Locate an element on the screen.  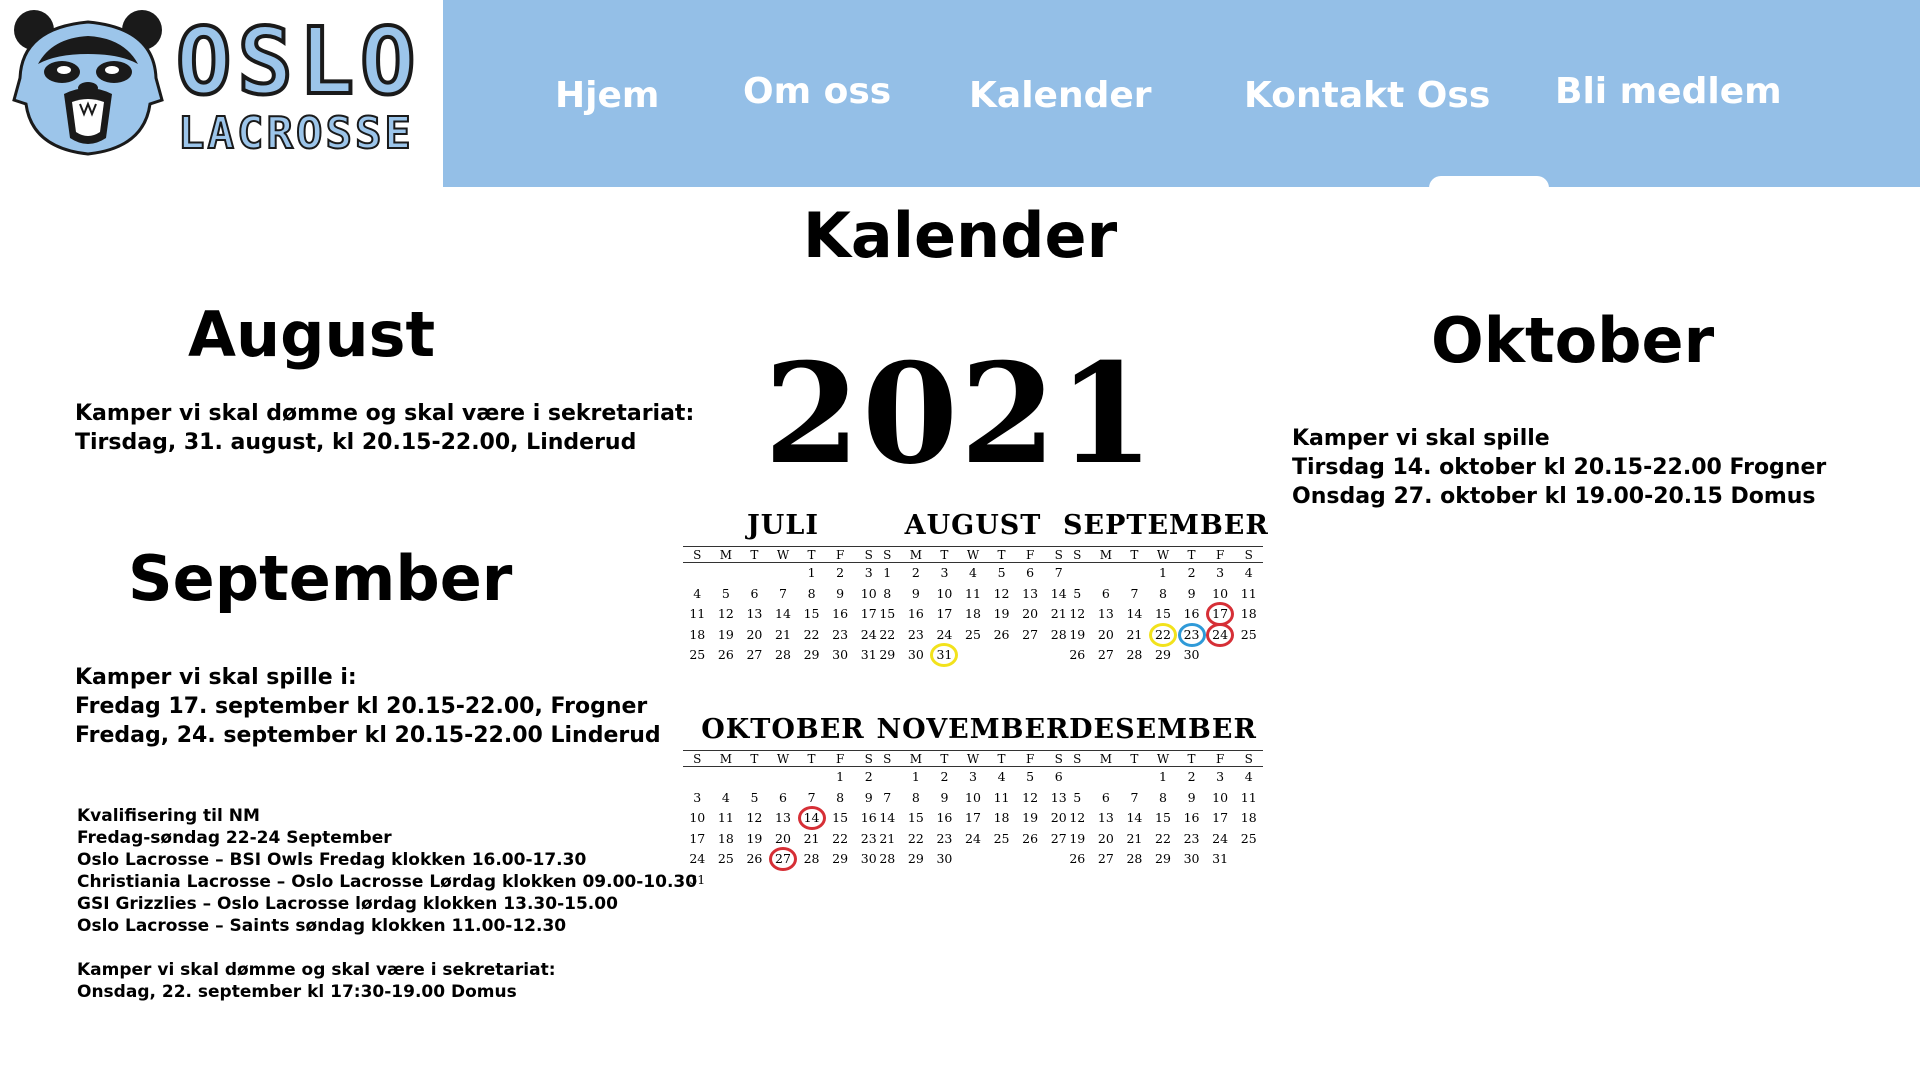
nav-item-kalender: Kalender is located at coordinates (1060, 96).